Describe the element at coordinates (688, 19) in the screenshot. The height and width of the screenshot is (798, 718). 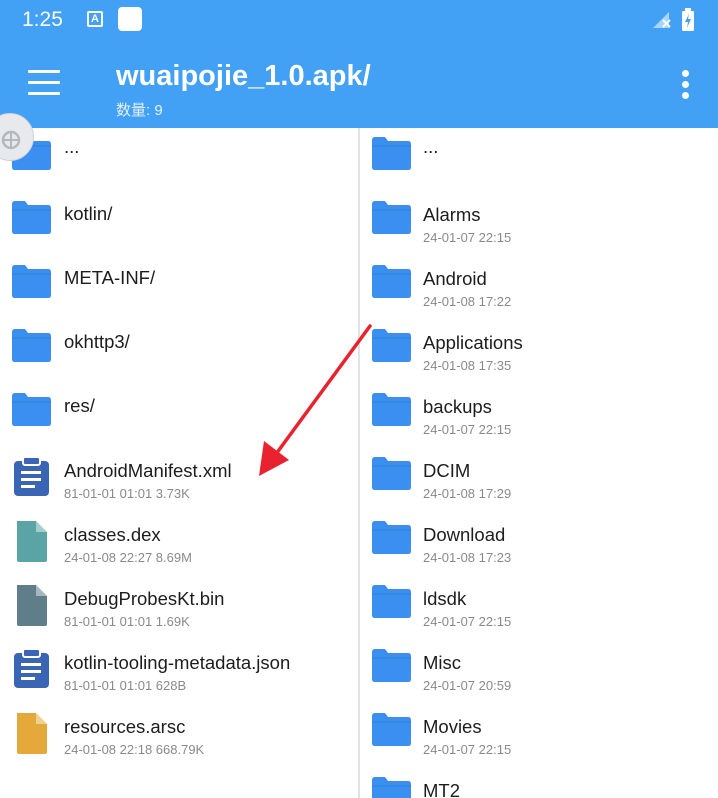
I see `battery-icon` at that location.